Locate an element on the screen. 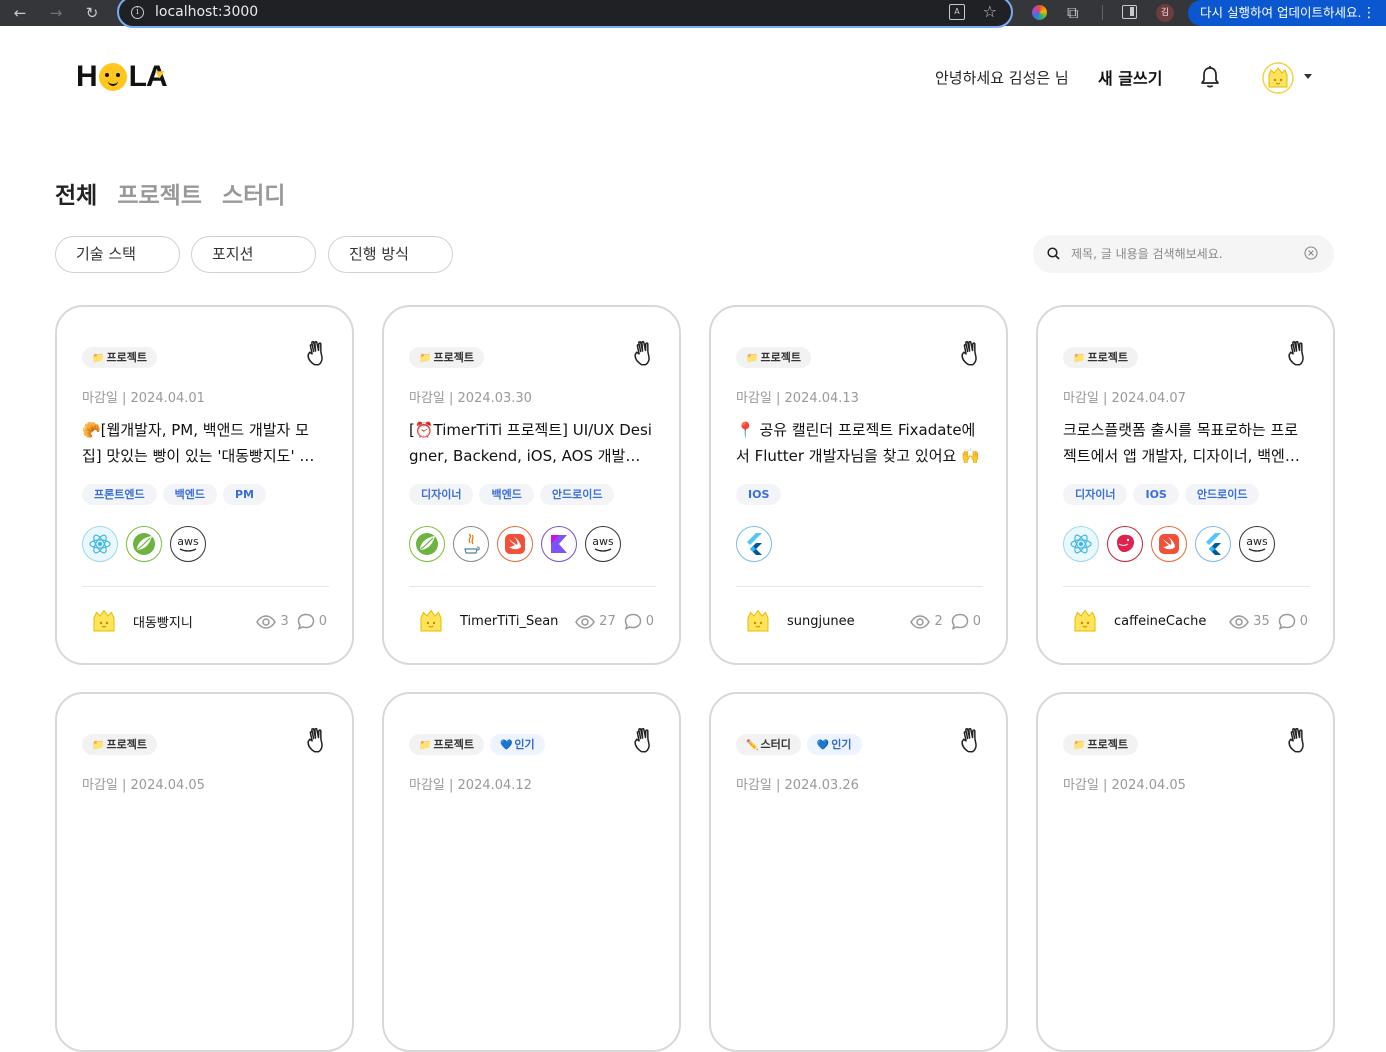 This screenshot has height=1052, width=1386. tab-all: 전체 is located at coordinates (76, 193).